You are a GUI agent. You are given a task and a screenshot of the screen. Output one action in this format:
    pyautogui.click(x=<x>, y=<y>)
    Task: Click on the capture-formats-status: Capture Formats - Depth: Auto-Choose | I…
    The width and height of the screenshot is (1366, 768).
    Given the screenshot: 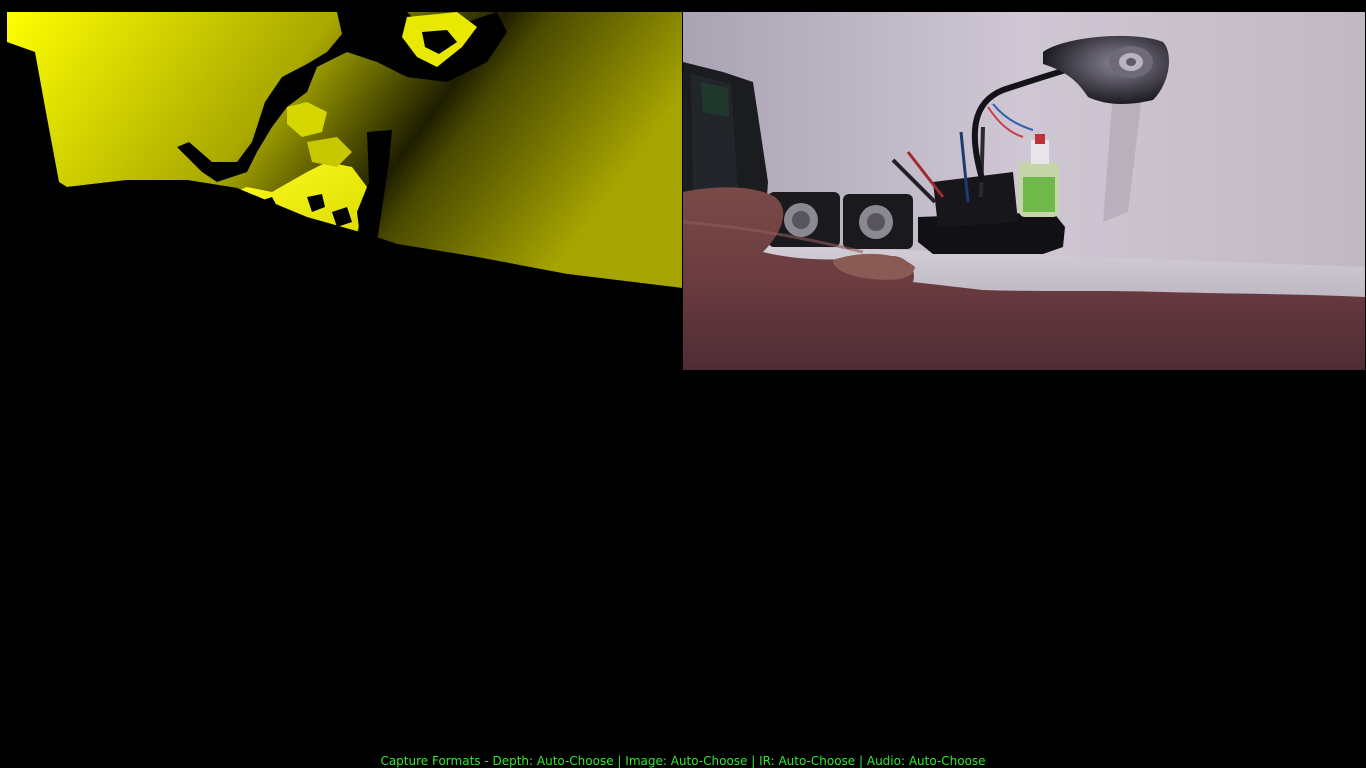 What is the action you would take?
    pyautogui.click(x=683, y=761)
    